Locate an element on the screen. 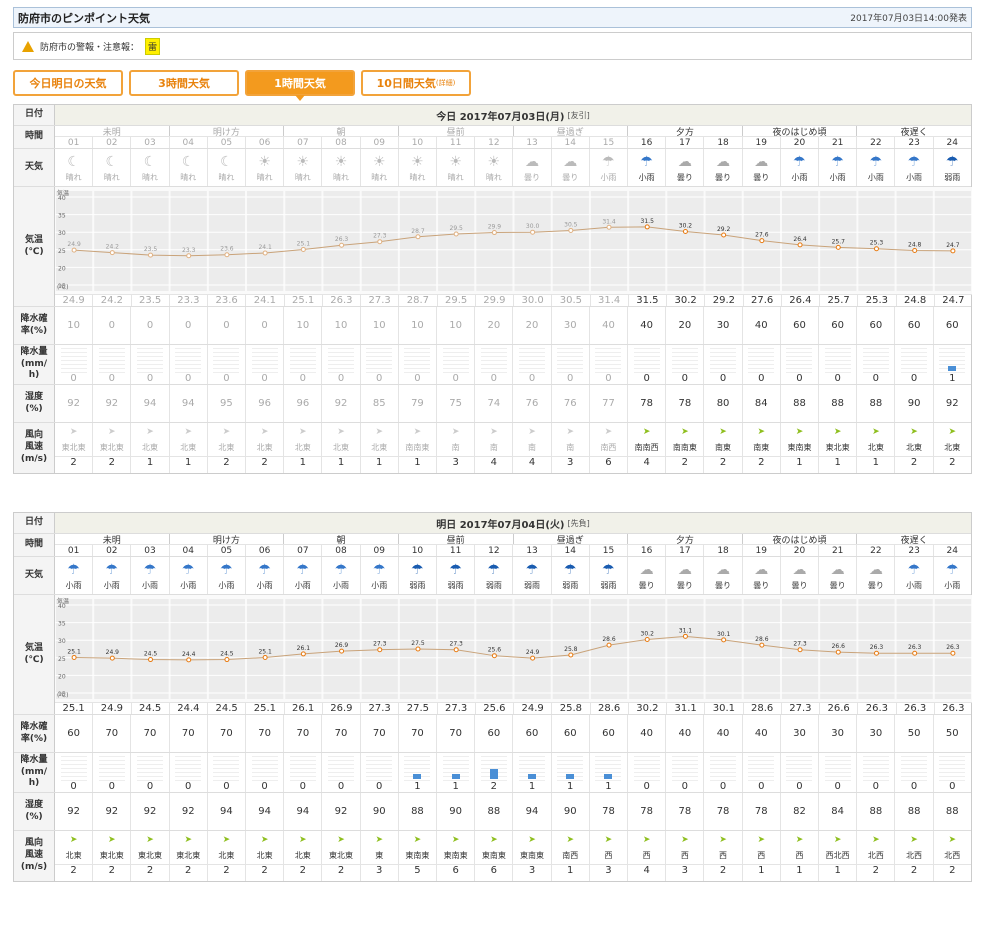 The height and width of the screenshot is (931, 985). wind-speed: 3 is located at coordinates (532, 870).